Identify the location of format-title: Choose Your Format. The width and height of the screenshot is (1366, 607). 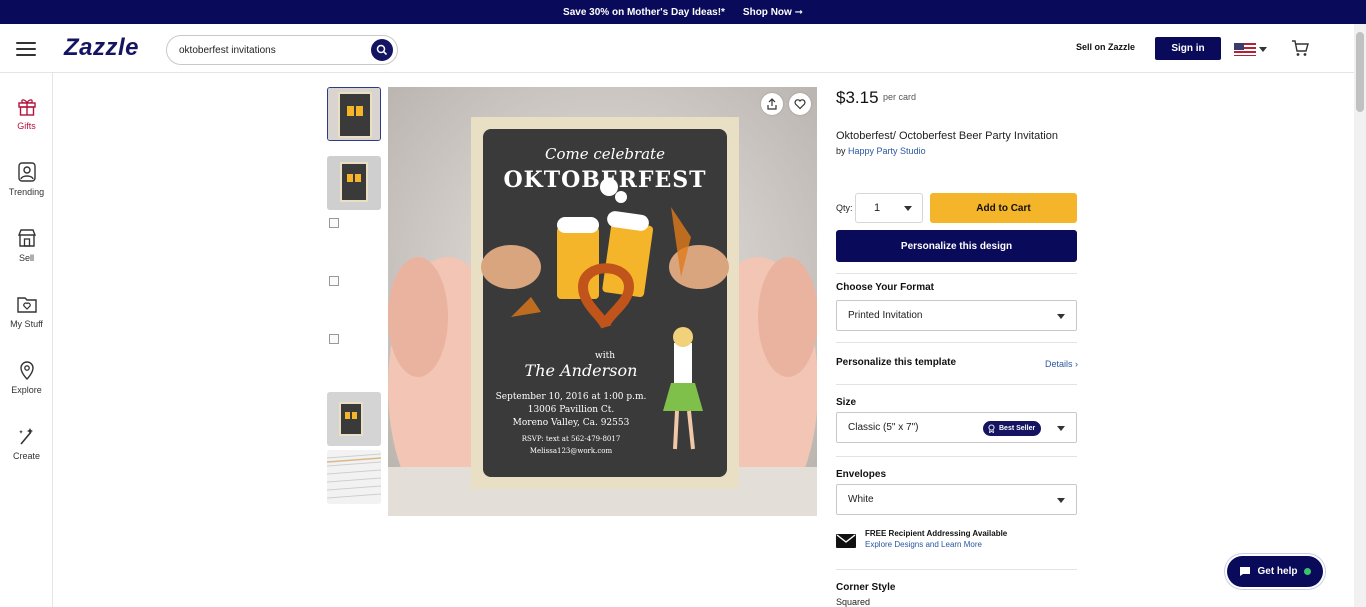
(885, 287).